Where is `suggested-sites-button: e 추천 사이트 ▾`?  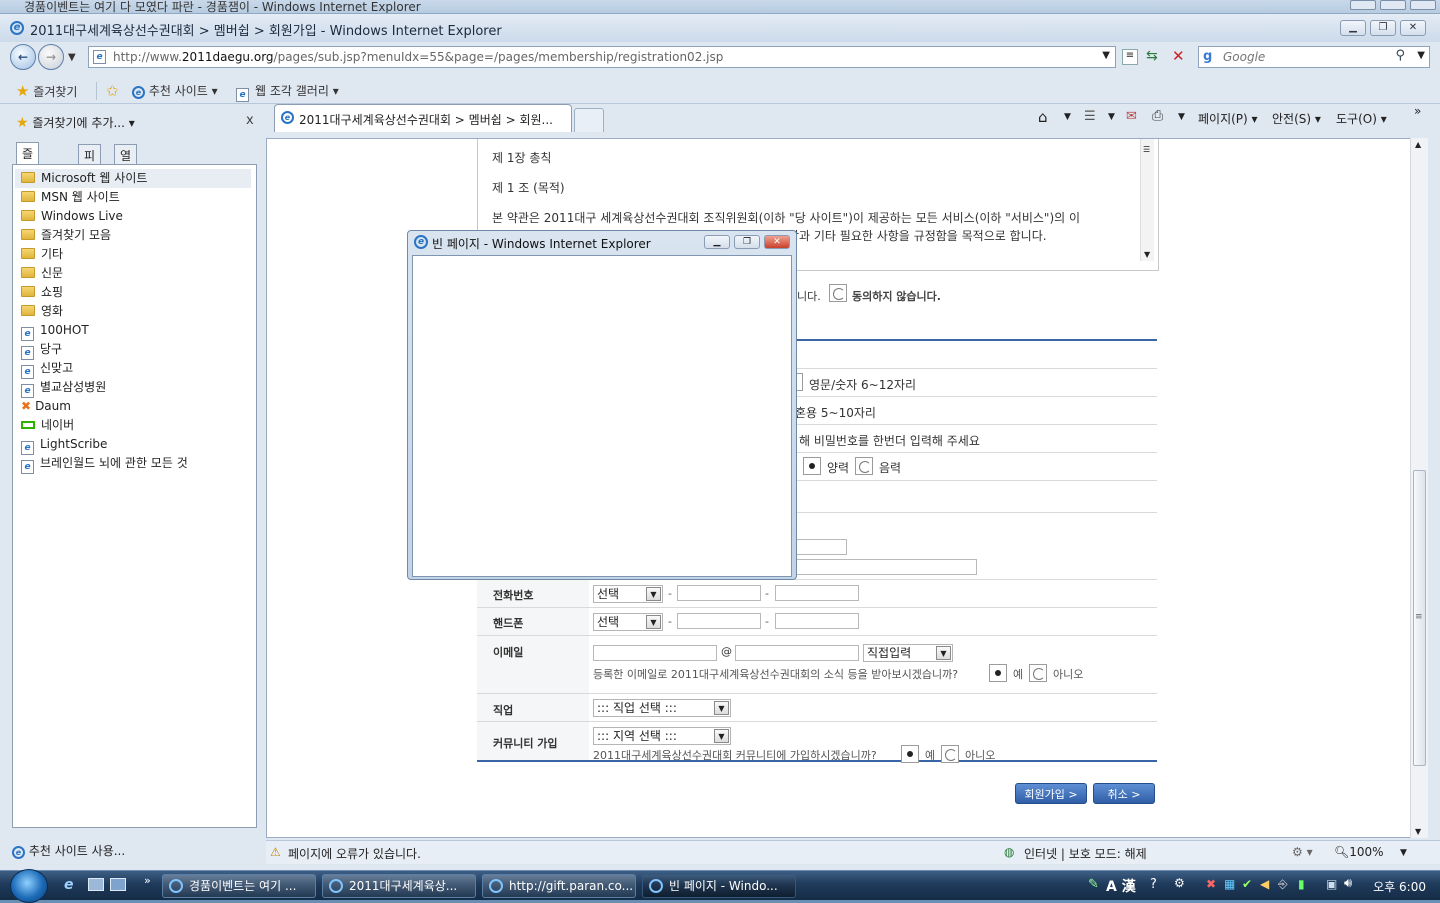
suggested-sites-button: e 추천 사이트 ▾ is located at coordinates (175, 90).